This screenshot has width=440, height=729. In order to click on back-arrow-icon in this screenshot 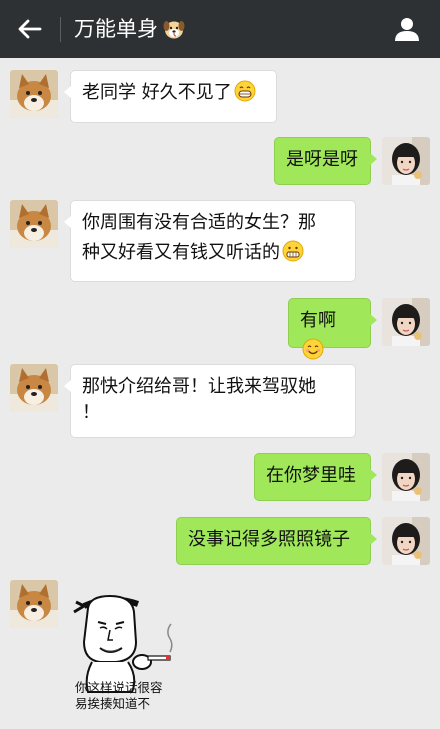, I will do `click(30, 29)`.